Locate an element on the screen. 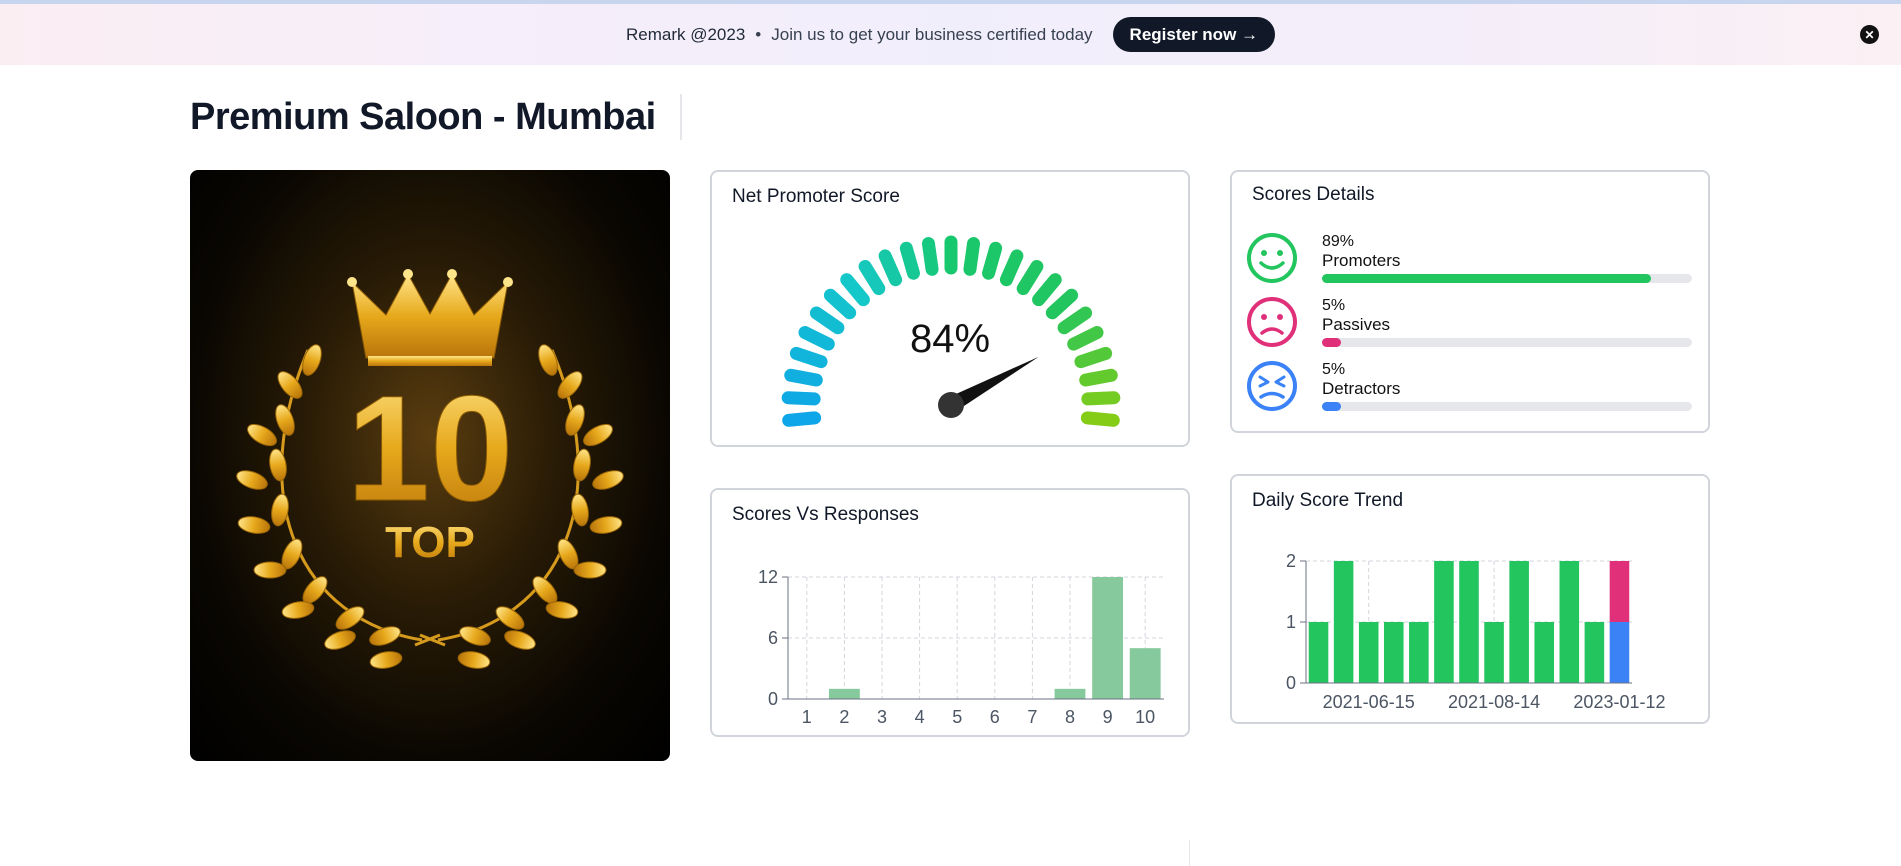 The image size is (1901, 866). x-tick-label: 8 is located at coordinates (1070, 717).